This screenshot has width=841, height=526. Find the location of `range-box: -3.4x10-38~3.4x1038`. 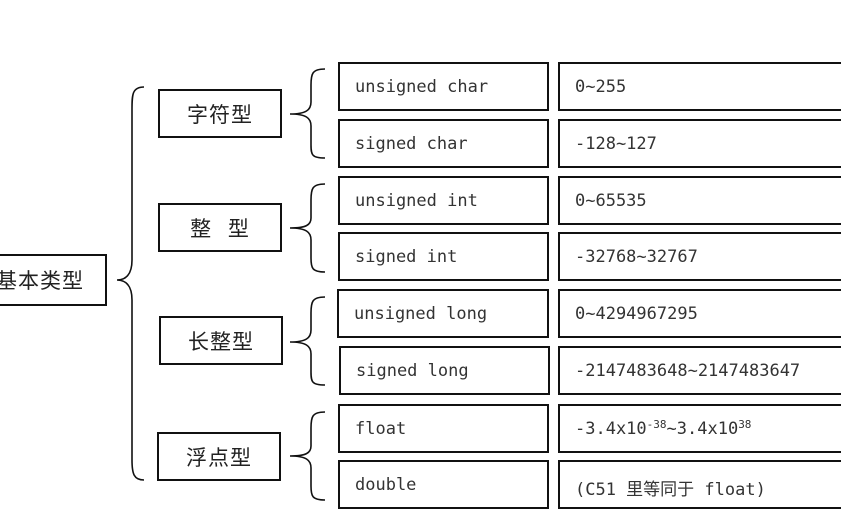

range-box: -3.4x10-38~3.4x1038 is located at coordinates (699, 428).